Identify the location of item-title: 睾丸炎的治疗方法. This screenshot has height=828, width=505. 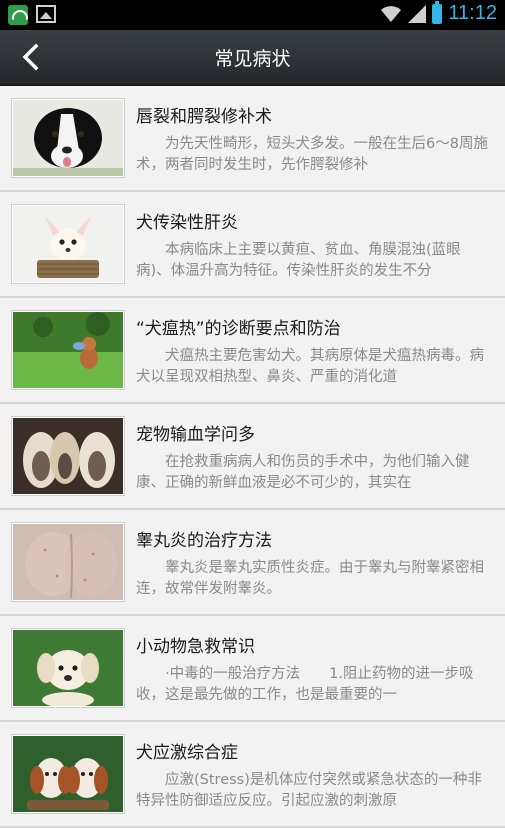
(204, 541).